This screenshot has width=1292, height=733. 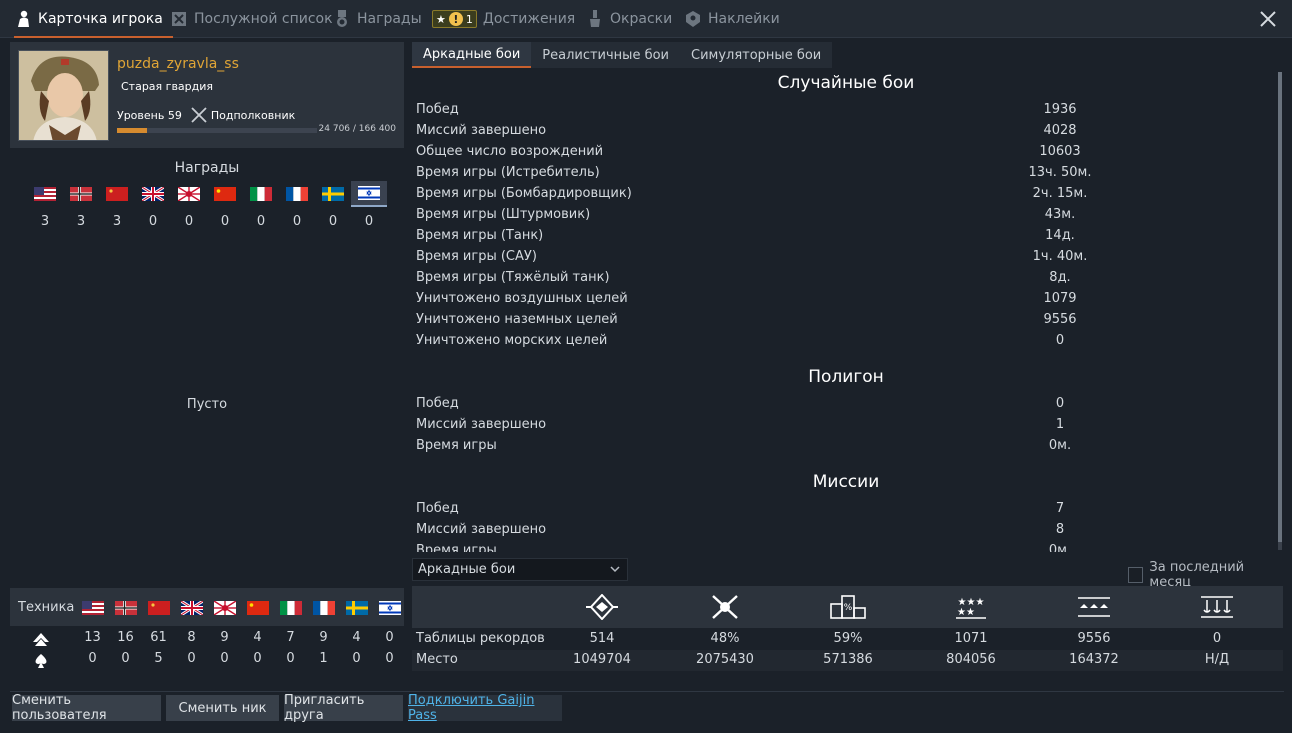 I want to click on flag-germany, so click(x=81, y=194).